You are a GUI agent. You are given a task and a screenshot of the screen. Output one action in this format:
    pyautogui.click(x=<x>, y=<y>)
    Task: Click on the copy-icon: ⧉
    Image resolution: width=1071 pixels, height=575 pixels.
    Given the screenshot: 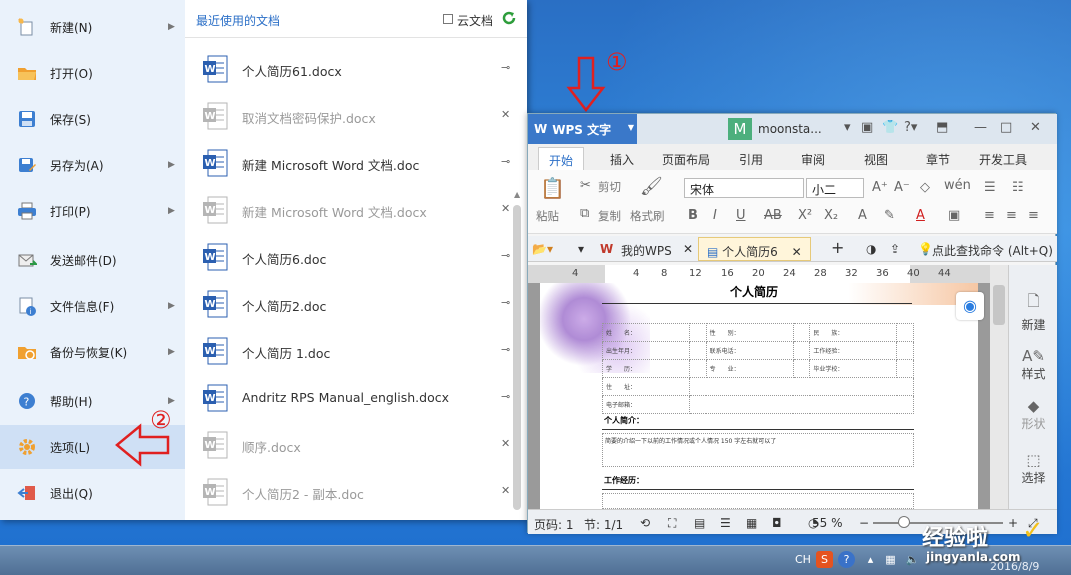 What is the action you would take?
    pyautogui.click(x=584, y=213)
    